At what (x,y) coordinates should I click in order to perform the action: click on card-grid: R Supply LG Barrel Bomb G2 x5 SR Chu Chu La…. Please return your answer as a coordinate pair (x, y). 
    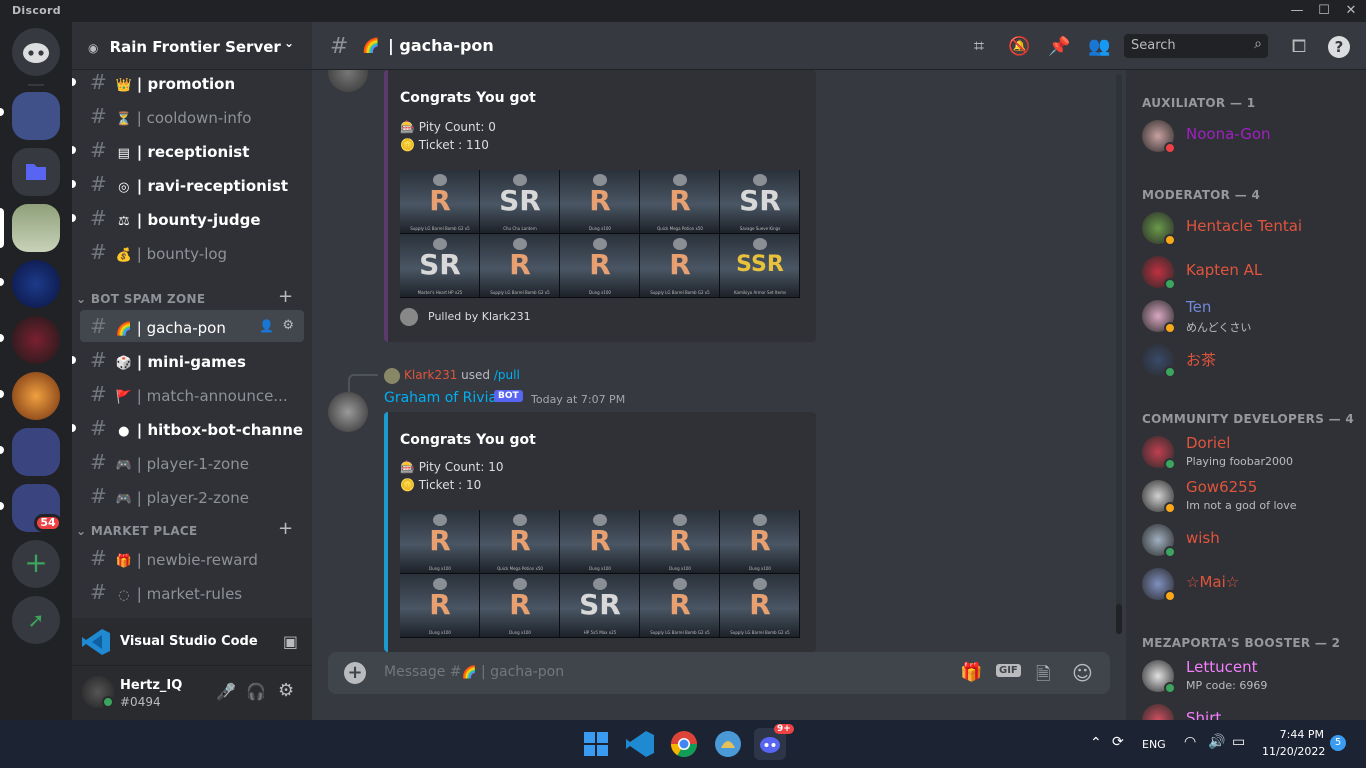
    Looking at the image, I should click on (600, 234).